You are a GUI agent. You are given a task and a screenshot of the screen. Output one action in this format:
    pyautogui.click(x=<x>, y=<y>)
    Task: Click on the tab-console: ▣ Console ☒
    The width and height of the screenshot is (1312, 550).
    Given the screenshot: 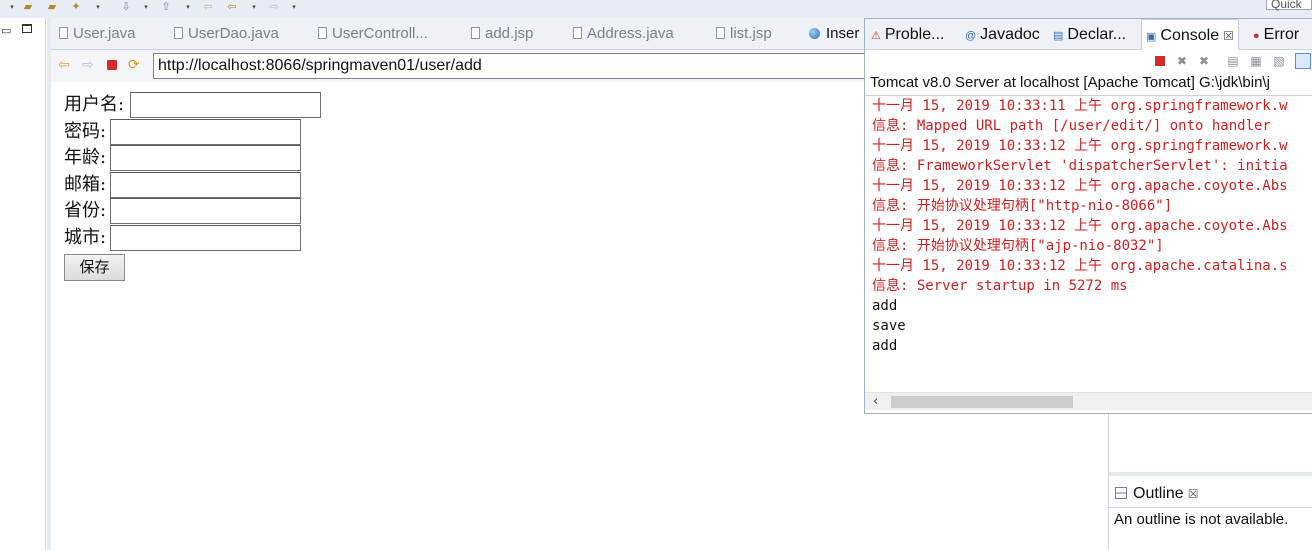 What is the action you would take?
    pyautogui.click(x=1190, y=34)
    